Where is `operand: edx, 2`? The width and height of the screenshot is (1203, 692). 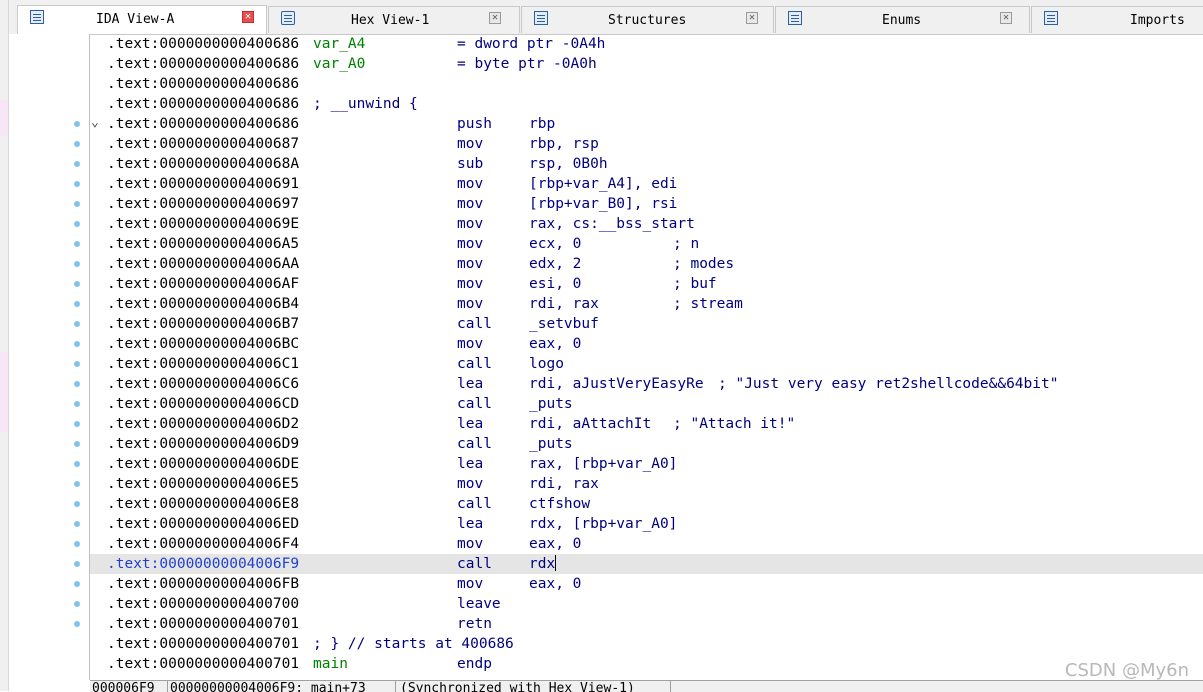
operand: edx, 2 is located at coordinates (555, 264).